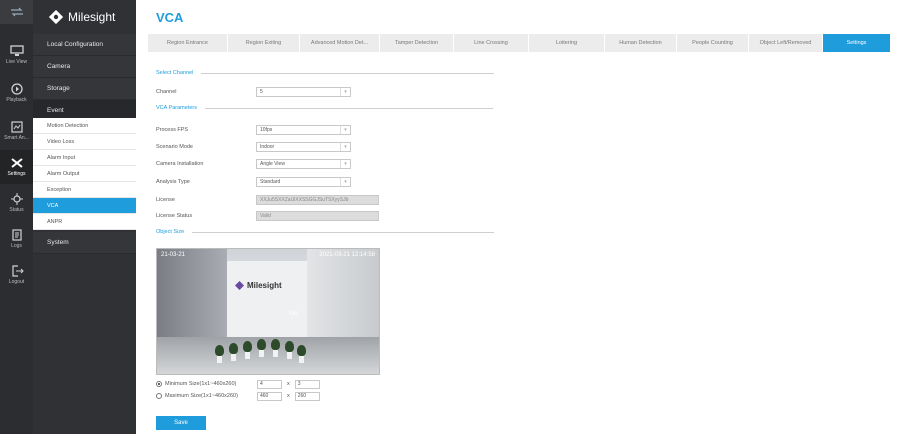 This screenshot has width=906, height=434. I want to click on section-title: Object Size, so click(170, 232).